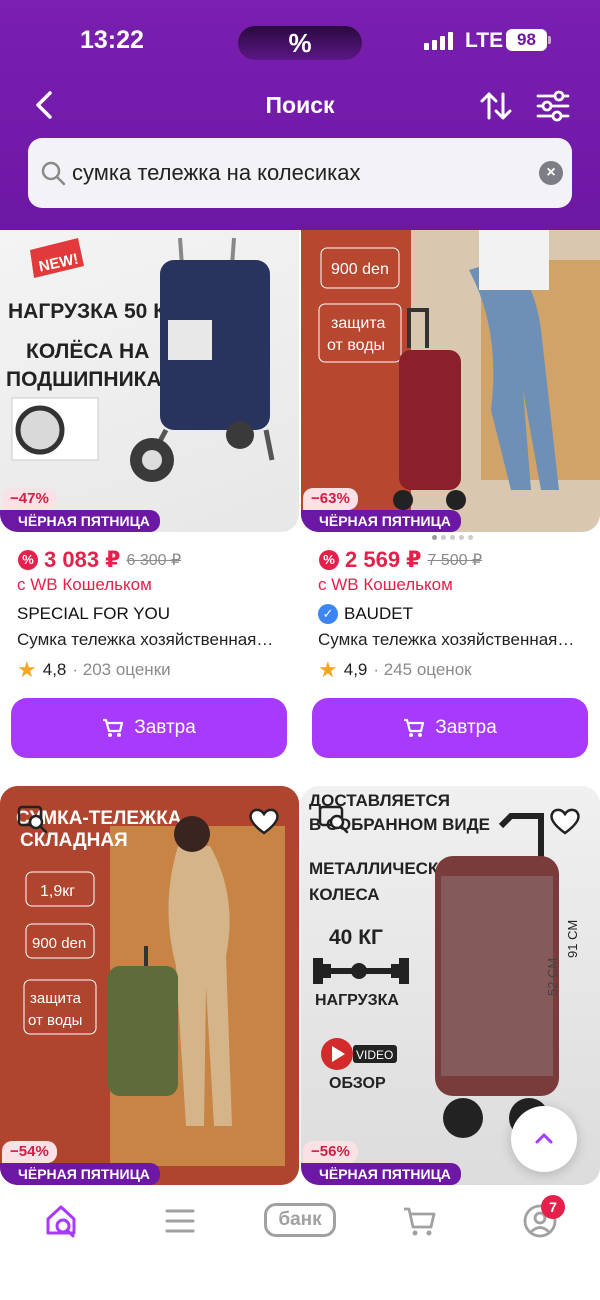 The width and height of the screenshot is (600, 1300). Describe the element at coordinates (53, 173) in the screenshot. I see `search-icon` at that location.